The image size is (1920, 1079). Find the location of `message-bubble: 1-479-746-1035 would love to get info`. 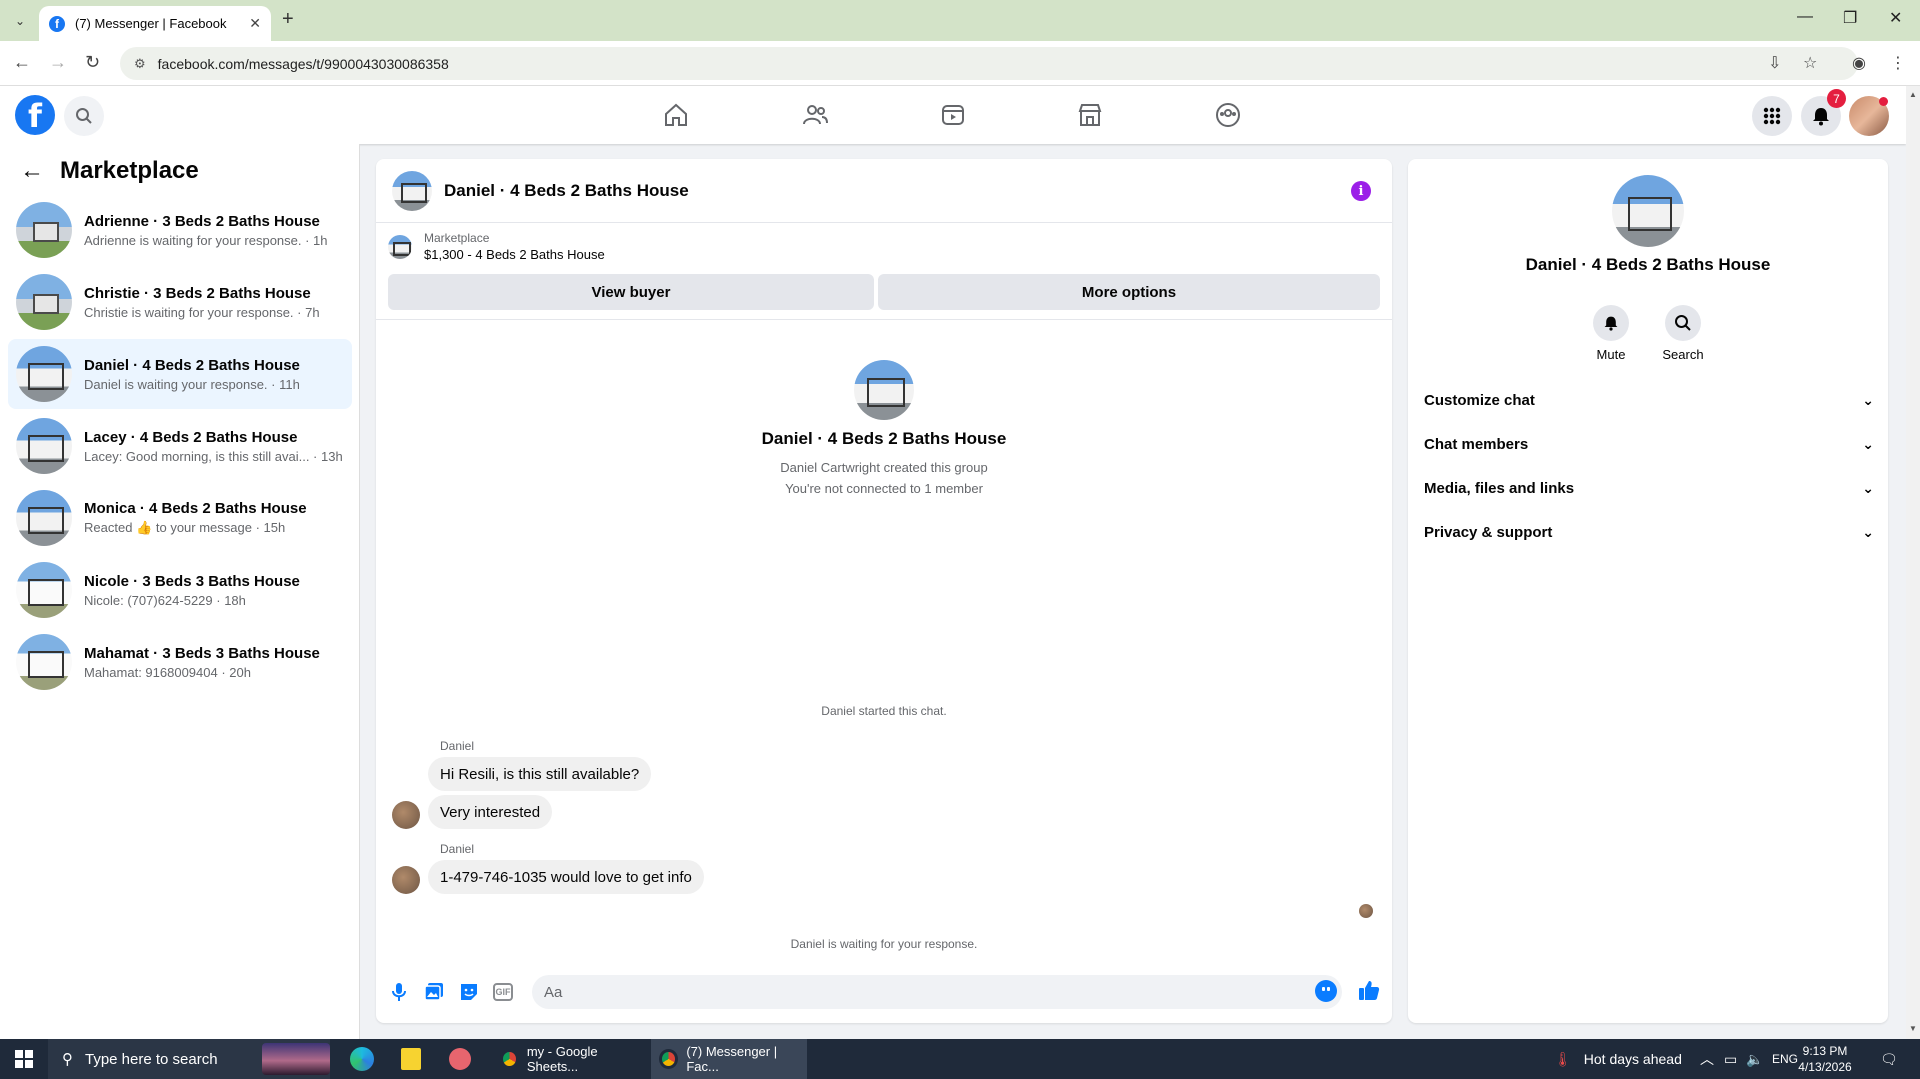

message-bubble: 1-479-746-1035 would love to get info is located at coordinates (566, 877).